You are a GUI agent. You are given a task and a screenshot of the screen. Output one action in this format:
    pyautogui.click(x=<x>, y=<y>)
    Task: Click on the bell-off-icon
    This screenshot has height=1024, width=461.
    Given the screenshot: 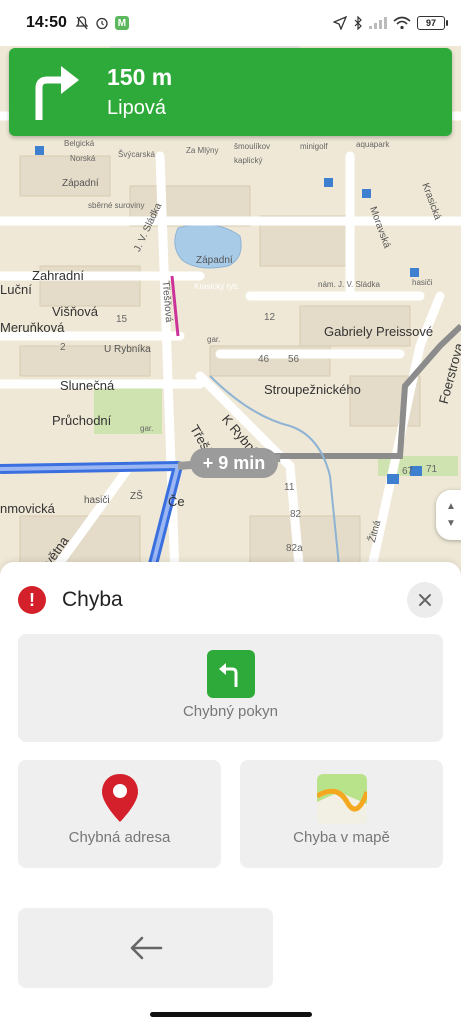 What is the action you would take?
    pyautogui.click(x=82, y=23)
    